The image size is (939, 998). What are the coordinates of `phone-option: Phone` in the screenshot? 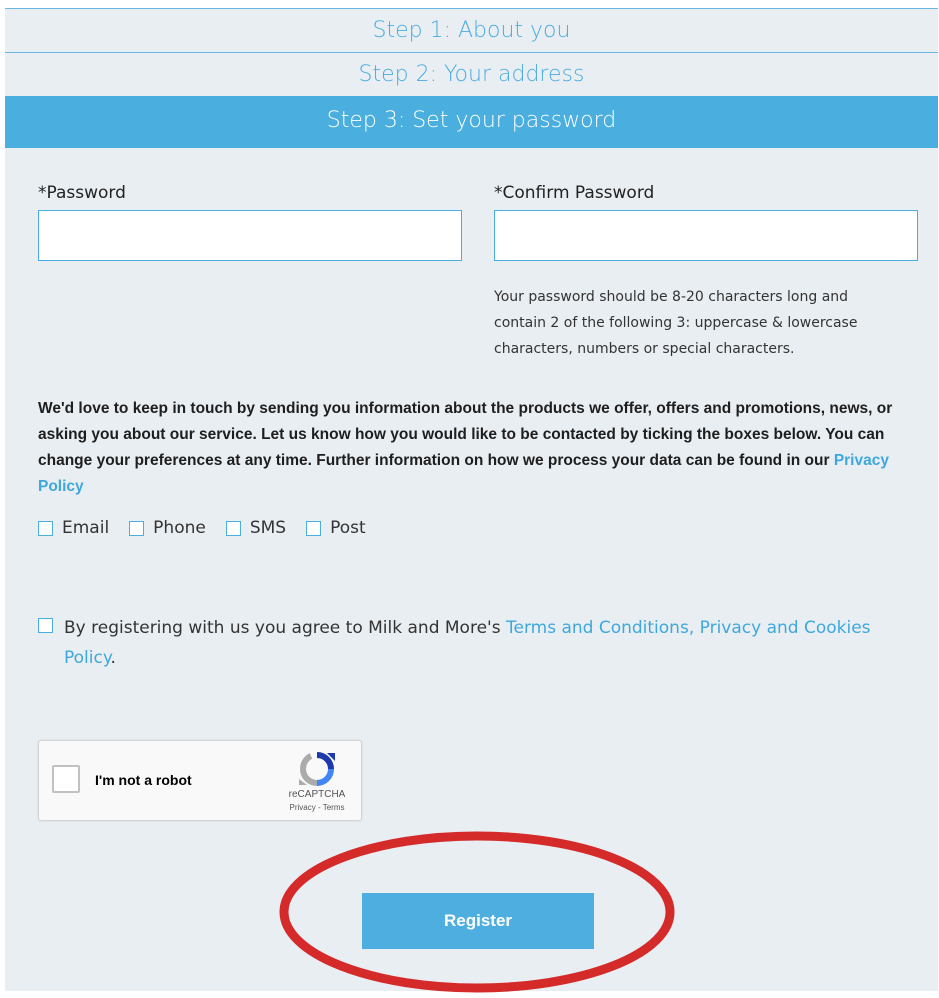 It's located at (167, 528).